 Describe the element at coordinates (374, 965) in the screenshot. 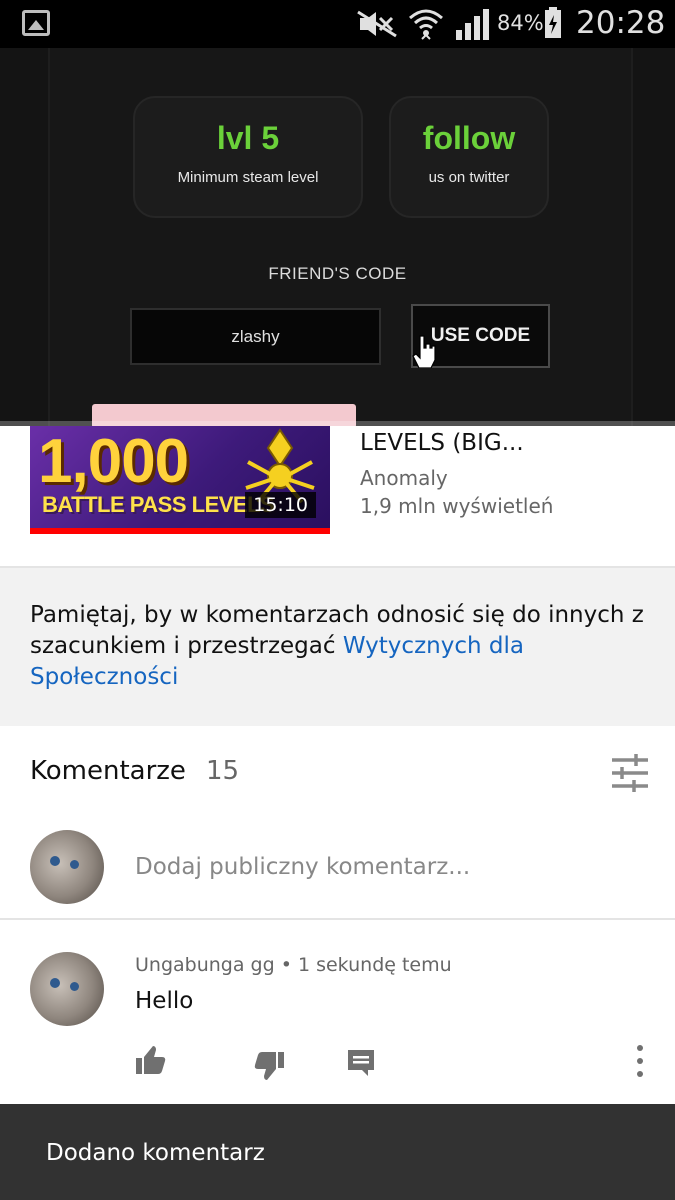

I see `comment-time: 1 sekundę temu` at that location.